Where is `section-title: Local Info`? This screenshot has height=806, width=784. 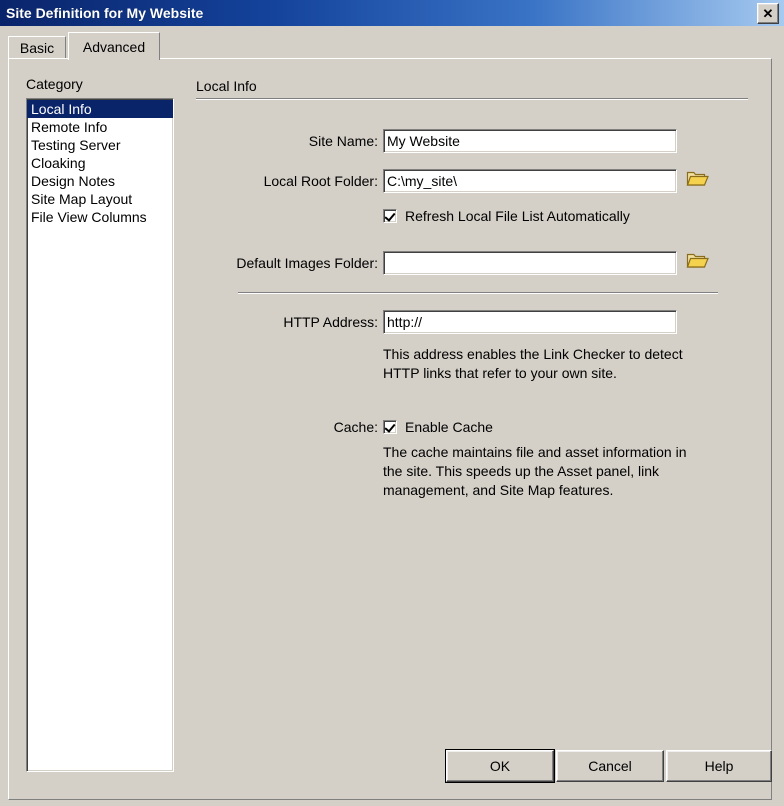 section-title: Local Info is located at coordinates (226, 86).